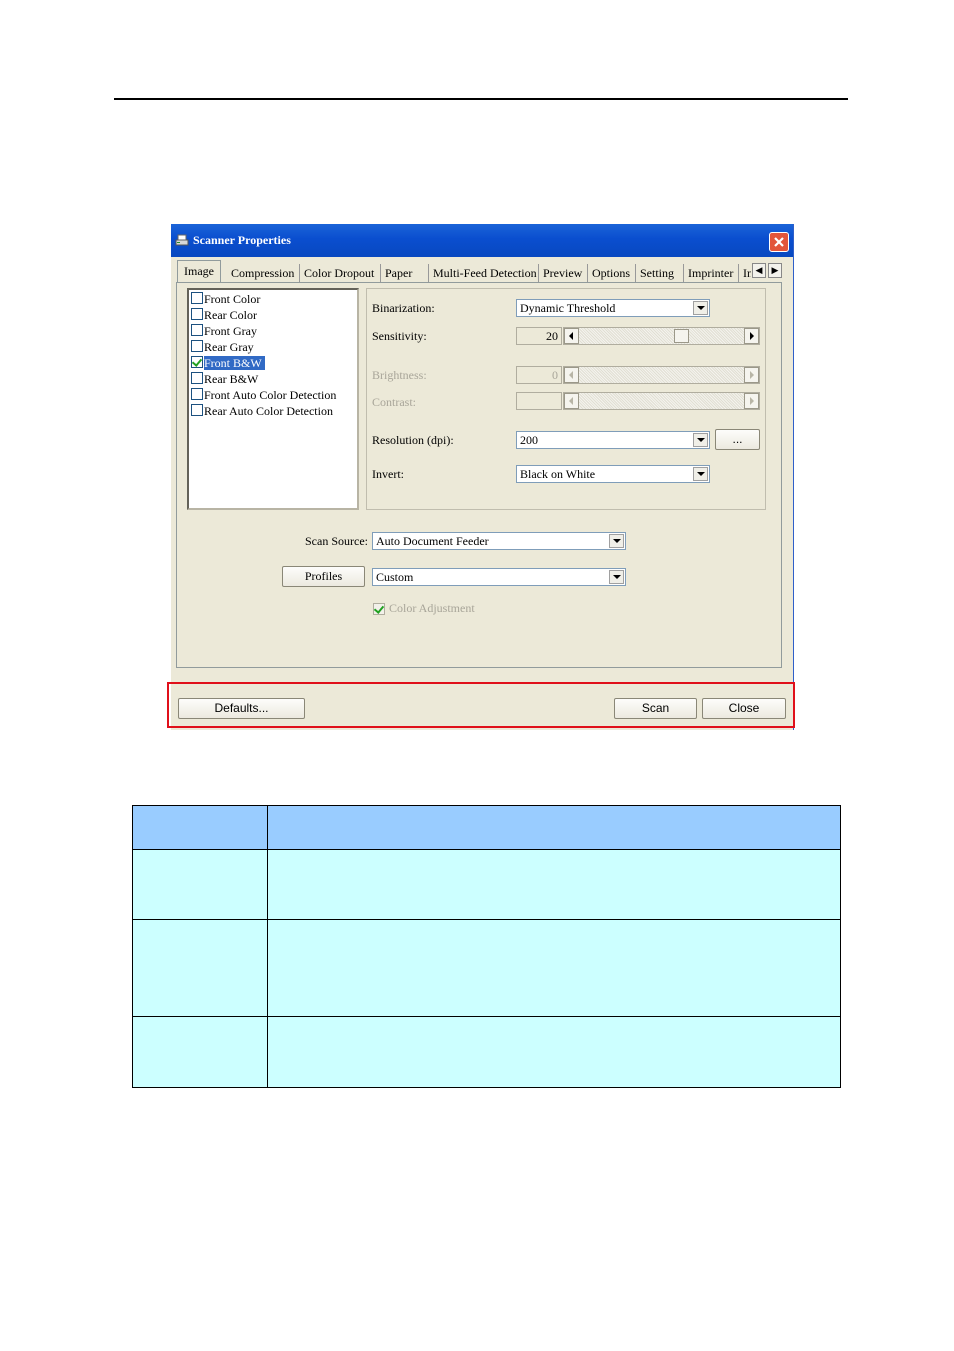  I want to click on contrast-value, so click(539, 401).